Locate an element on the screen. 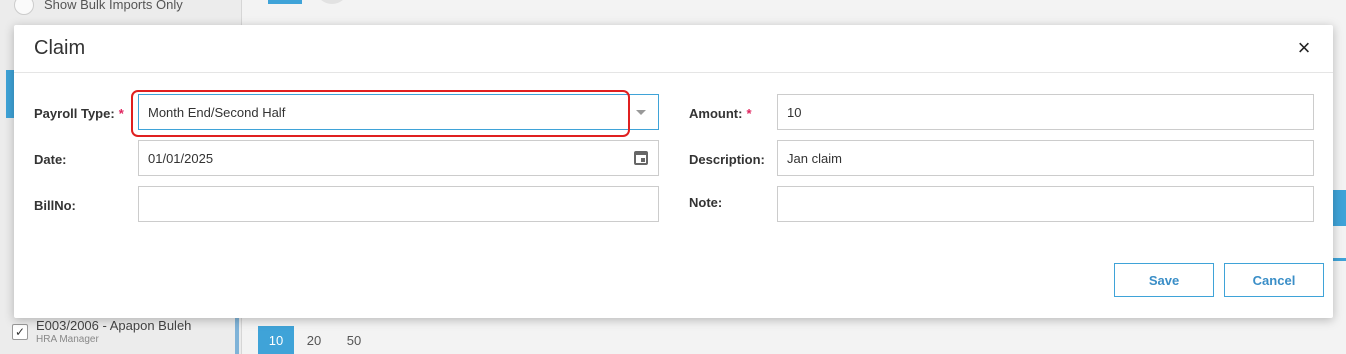 This screenshot has height=354, width=1346. payroll-type-value: Month End/Second Half is located at coordinates (217, 112).